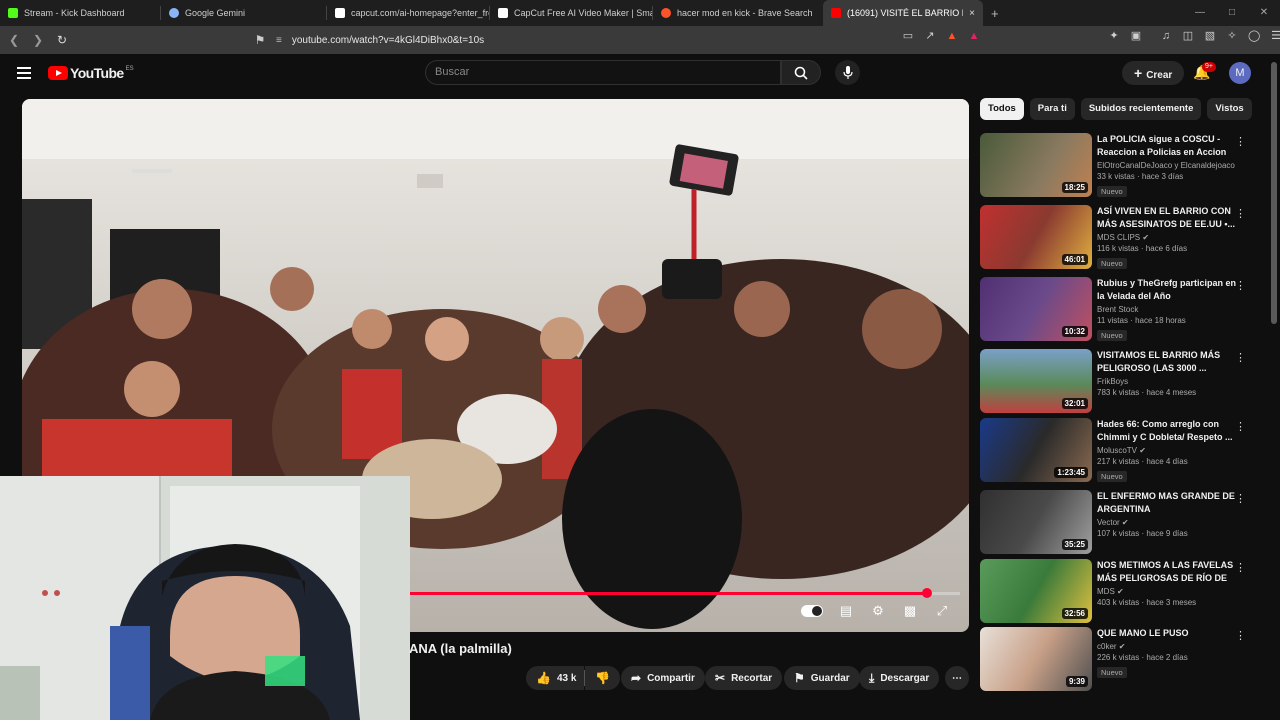 The height and width of the screenshot is (720, 1280). What do you see at coordinates (1114, 36) in the screenshot?
I see `puzzle-extension-icon: ✦` at bounding box center [1114, 36].